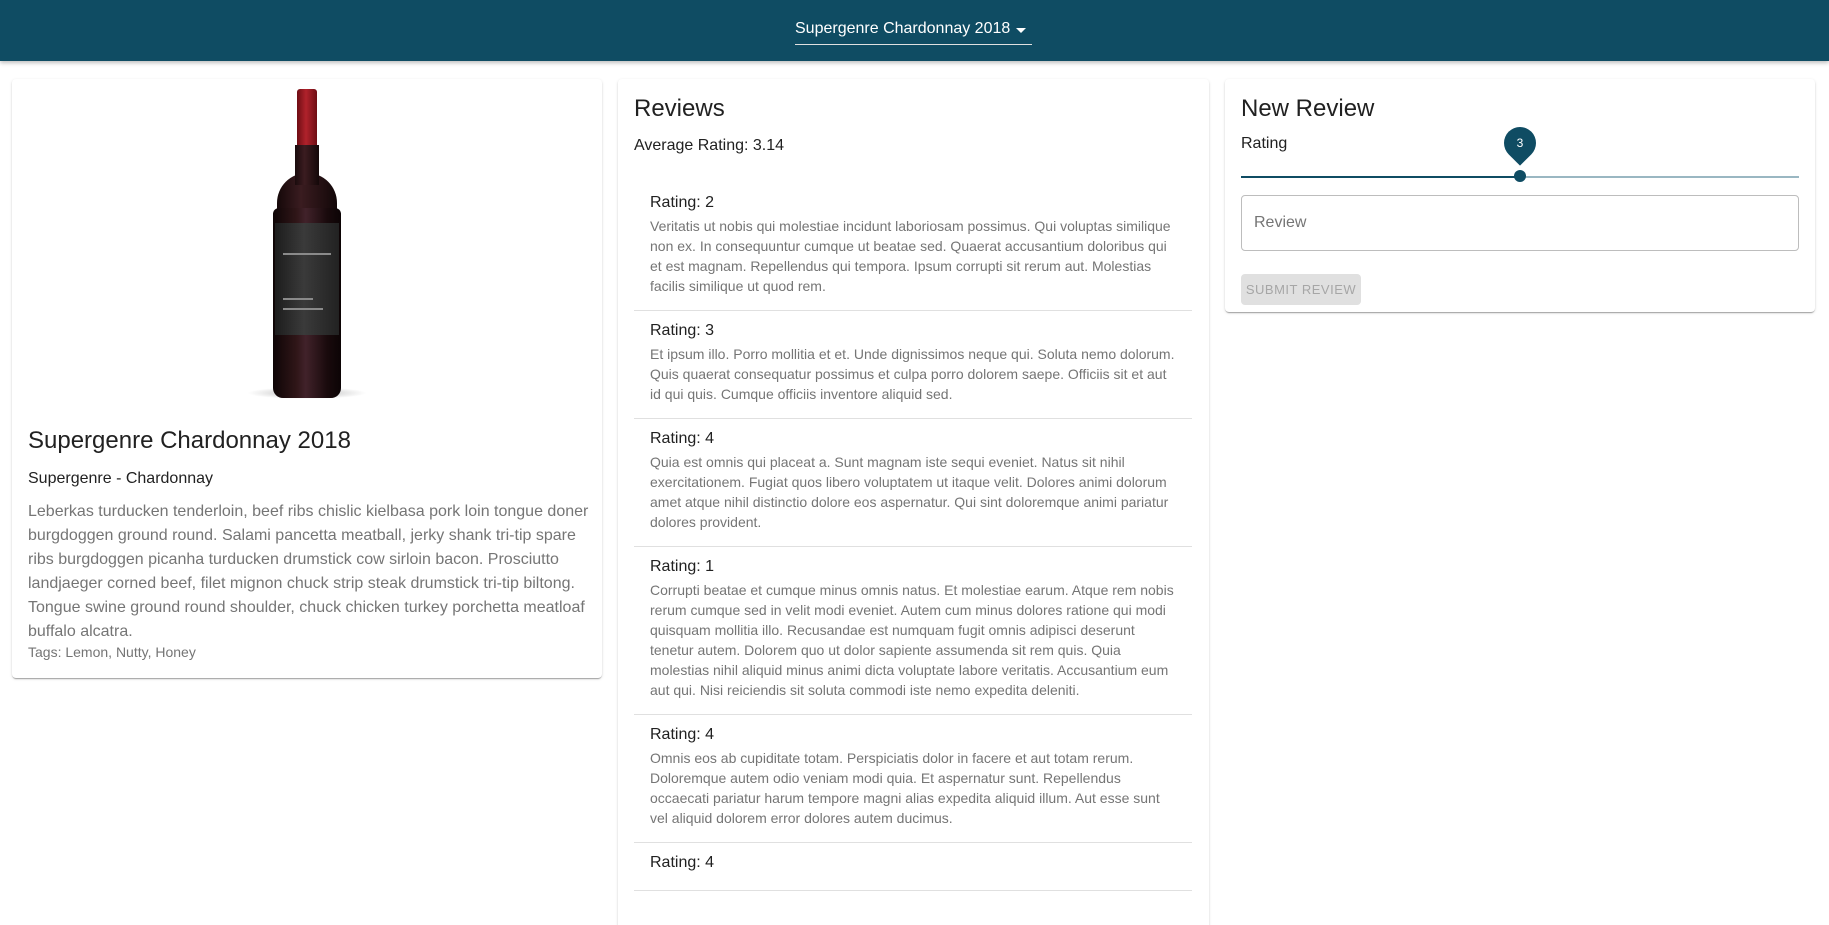 This screenshot has width=1829, height=925. Describe the element at coordinates (709, 145) in the screenshot. I see `average-rating: Average Rating: 3.14` at that location.